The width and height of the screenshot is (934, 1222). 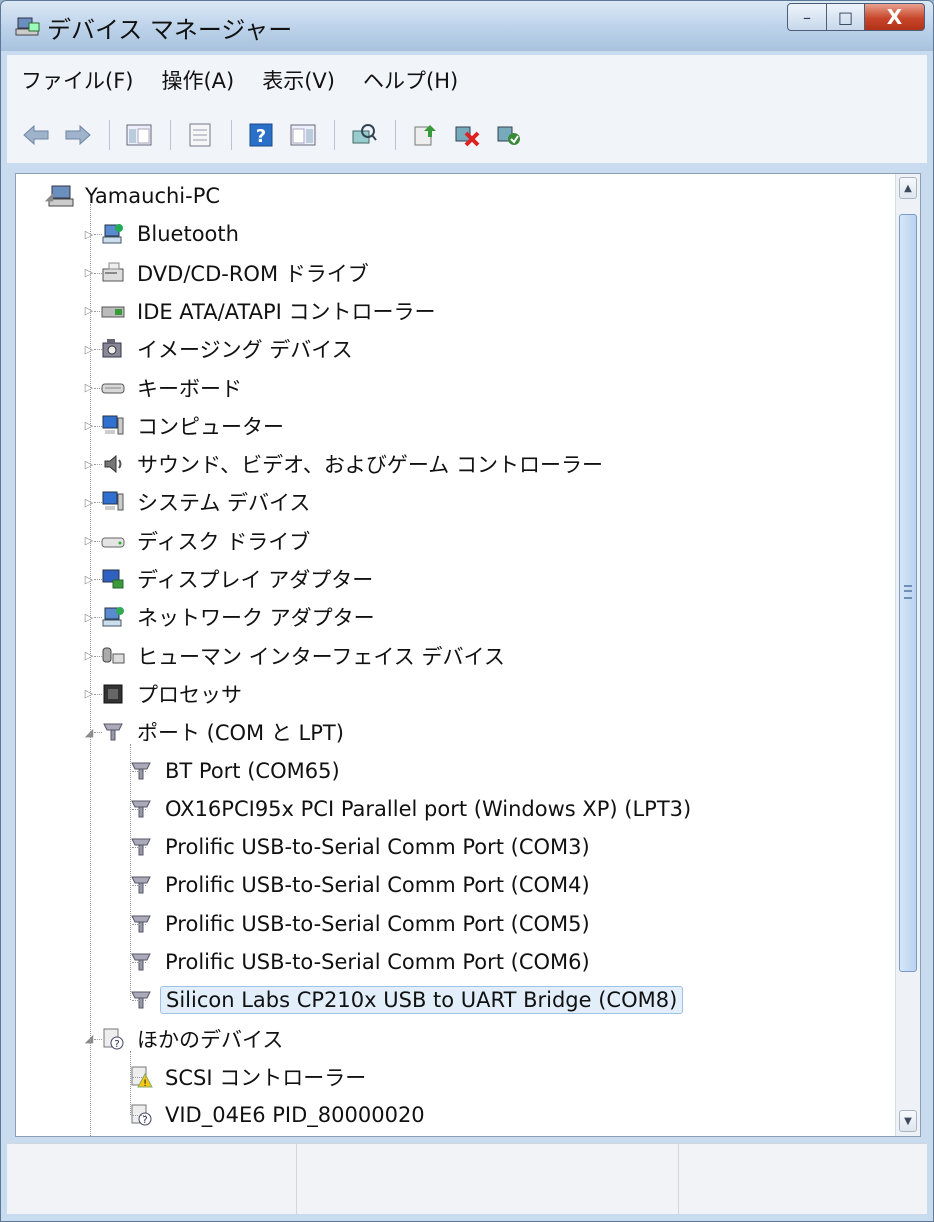 I want to click on tree-device-item: BT Port (COM65), so click(x=236, y=771).